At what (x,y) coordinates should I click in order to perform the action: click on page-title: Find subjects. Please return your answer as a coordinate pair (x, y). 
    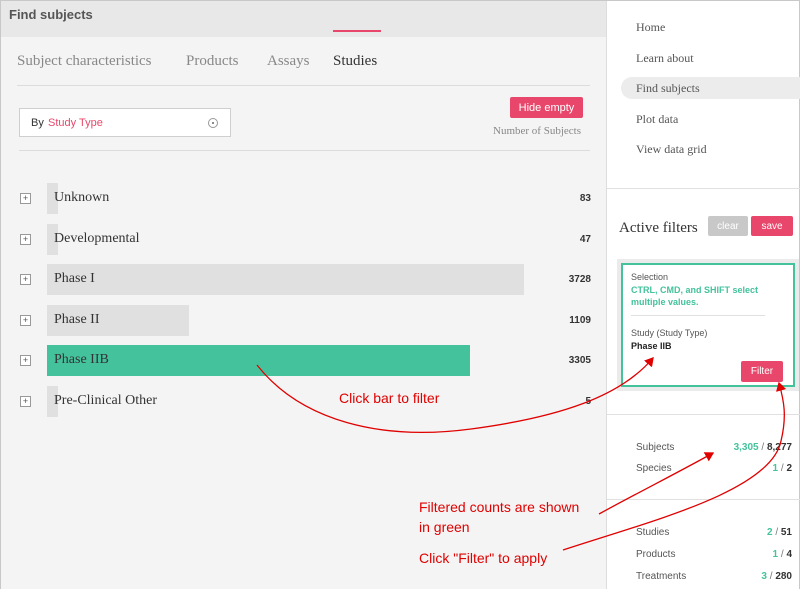
    Looking at the image, I should click on (51, 14).